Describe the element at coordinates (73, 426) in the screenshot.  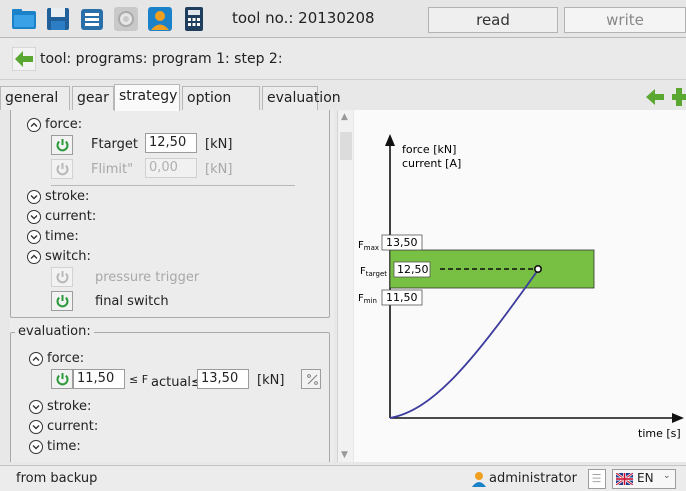
I see `eval-current-label: current:` at that location.